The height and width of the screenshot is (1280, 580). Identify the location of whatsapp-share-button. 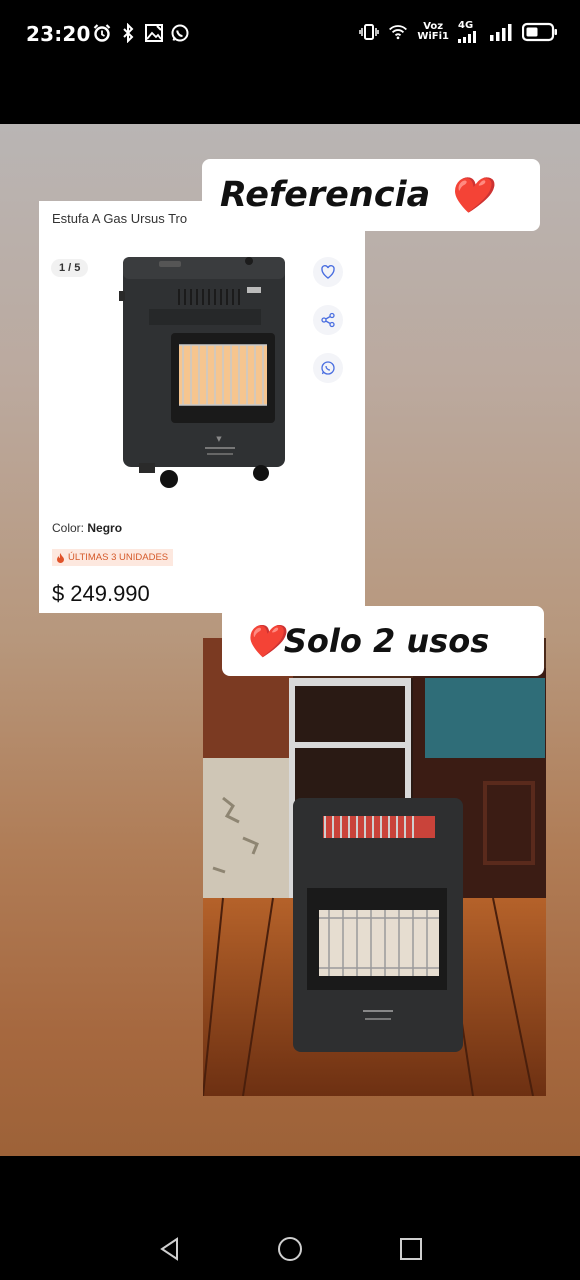
(328, 368).